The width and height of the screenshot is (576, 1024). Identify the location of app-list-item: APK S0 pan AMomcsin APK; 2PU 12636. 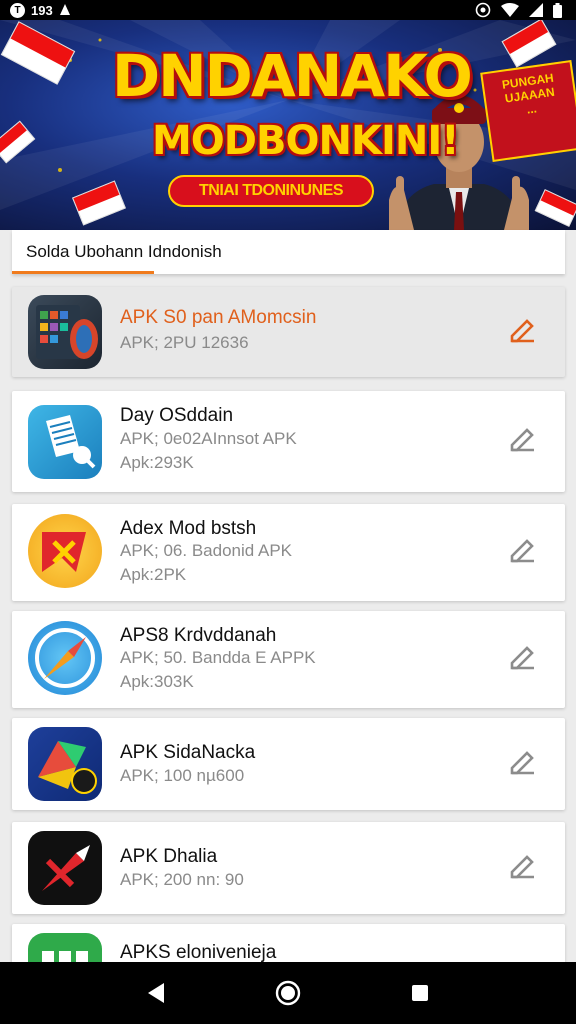
(288, 332).